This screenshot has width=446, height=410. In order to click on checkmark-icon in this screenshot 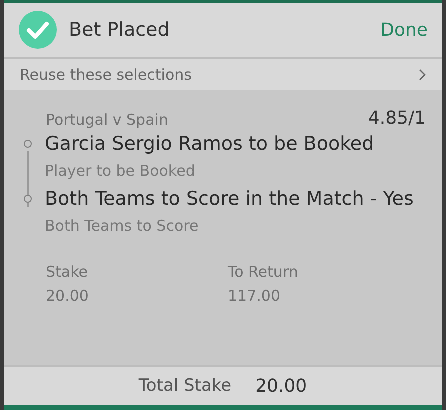, I will do `click(38, 30)`.